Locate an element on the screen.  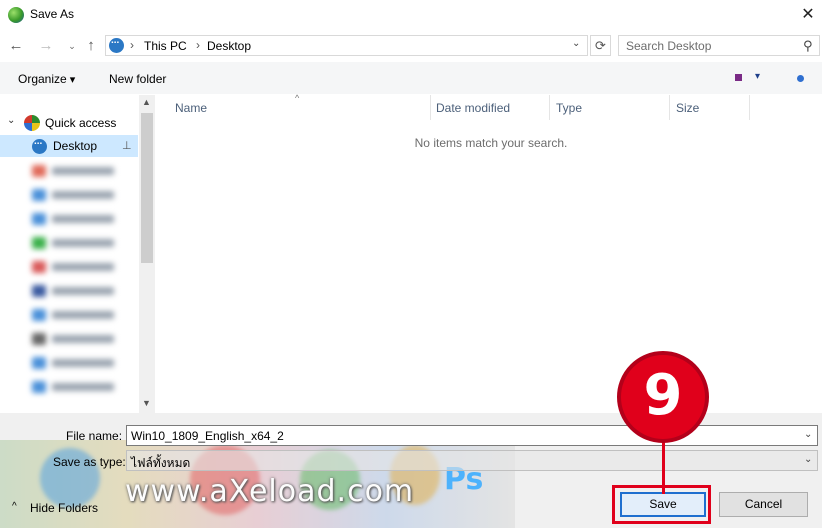
search-input is located at coordinates (712, 45).